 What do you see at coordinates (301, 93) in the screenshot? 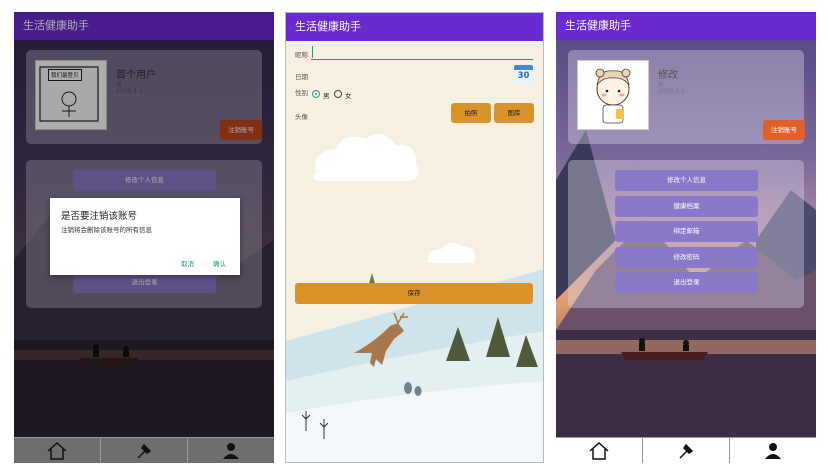
I see `gender-label: 性别` at bounding box center [301, 93].